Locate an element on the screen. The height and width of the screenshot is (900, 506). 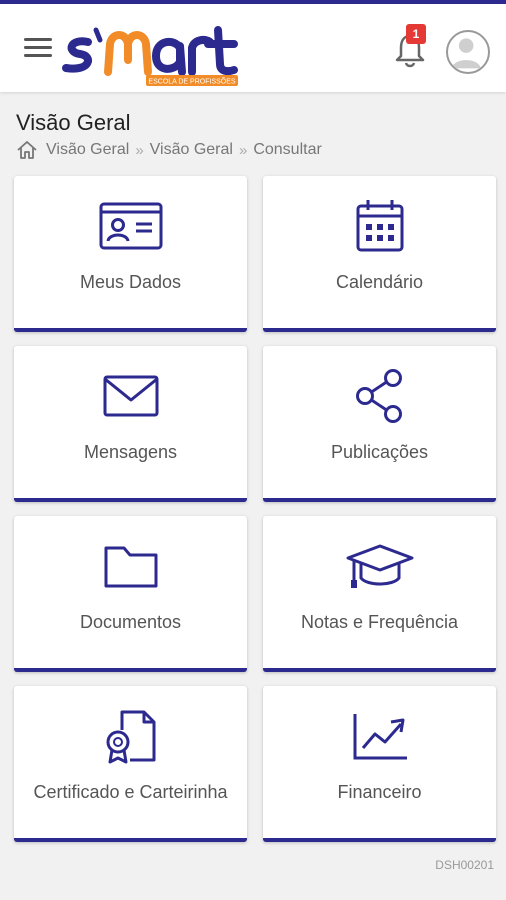
tile-label: Certificado e Carteirinha is located at coordinates (130, 792).